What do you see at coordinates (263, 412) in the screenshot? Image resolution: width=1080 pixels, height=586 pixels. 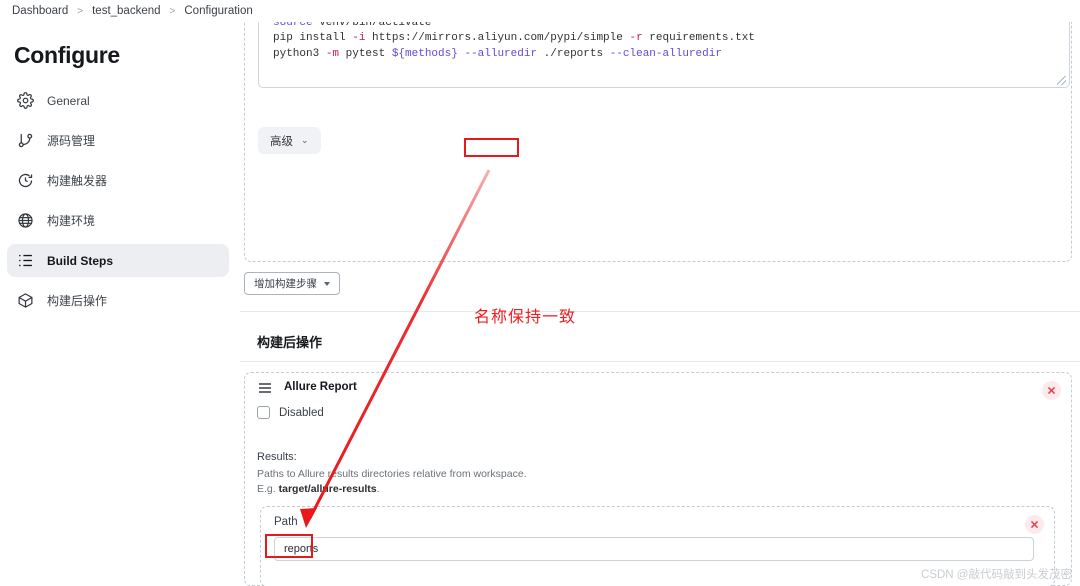 I see `disabled-checkbox` at bounding box center [263, 412].